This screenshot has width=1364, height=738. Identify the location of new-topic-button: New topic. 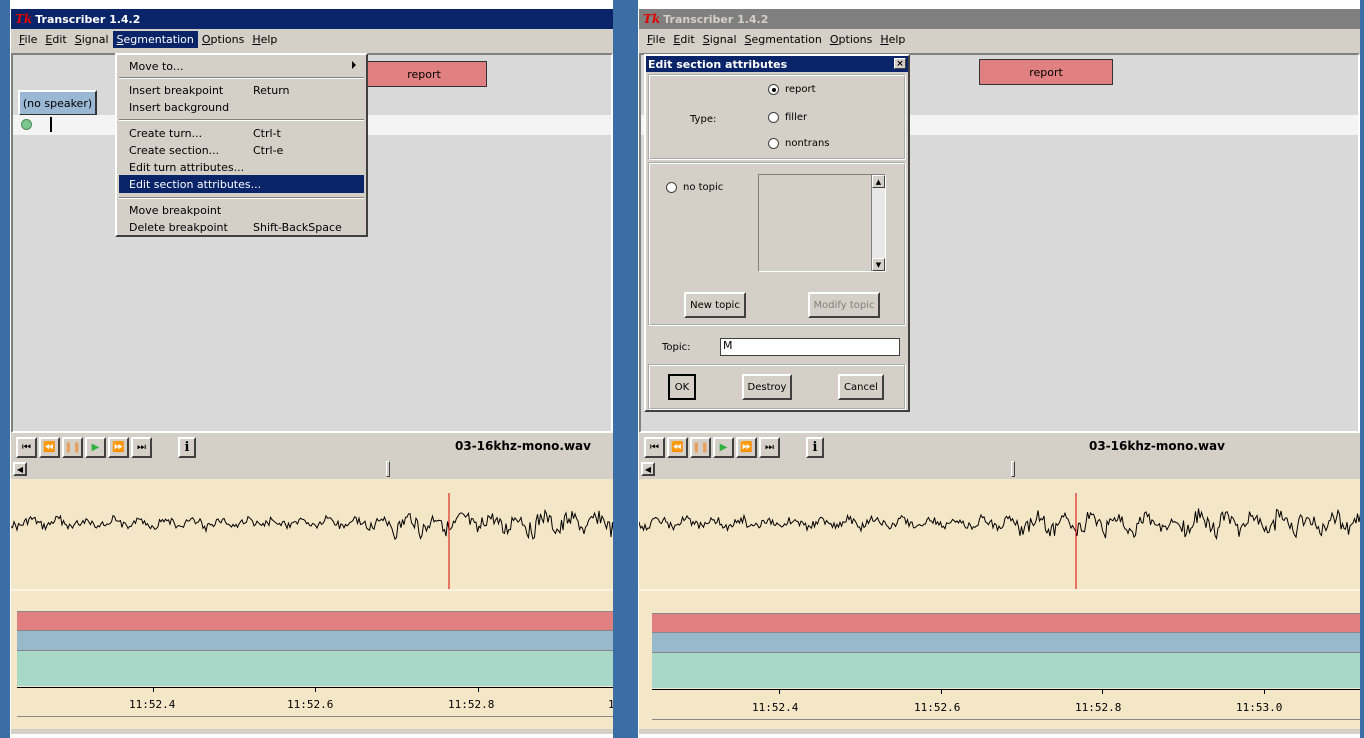
(715, 305).